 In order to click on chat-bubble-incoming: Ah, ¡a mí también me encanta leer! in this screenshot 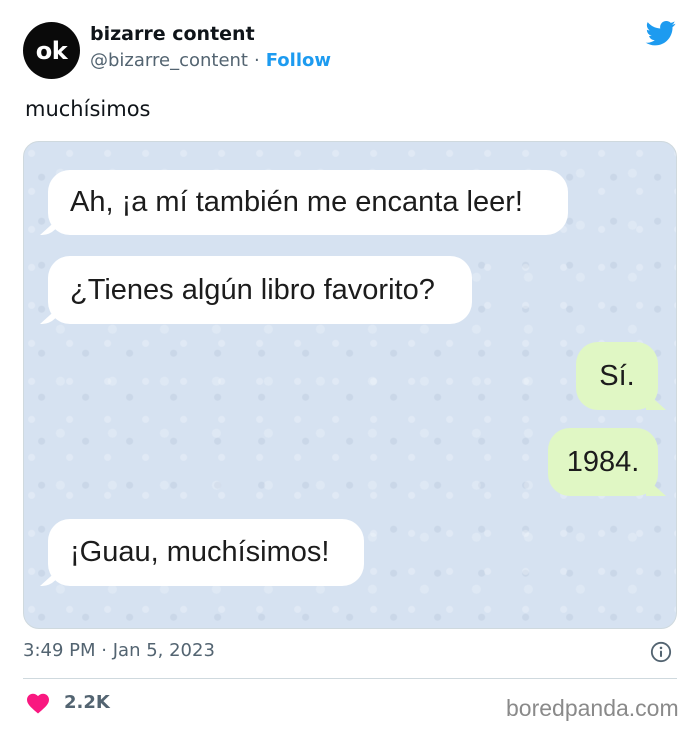, I will do `click(308, 202)`.